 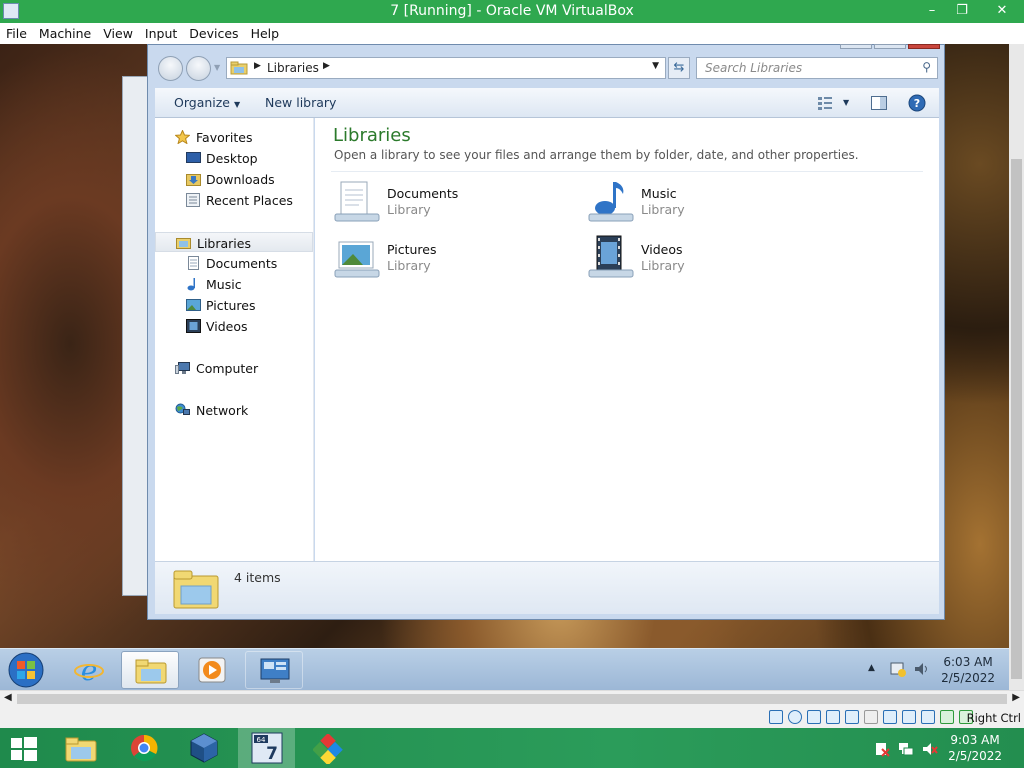 I want to click on library-name: Documents, so click(x=423, y=193).